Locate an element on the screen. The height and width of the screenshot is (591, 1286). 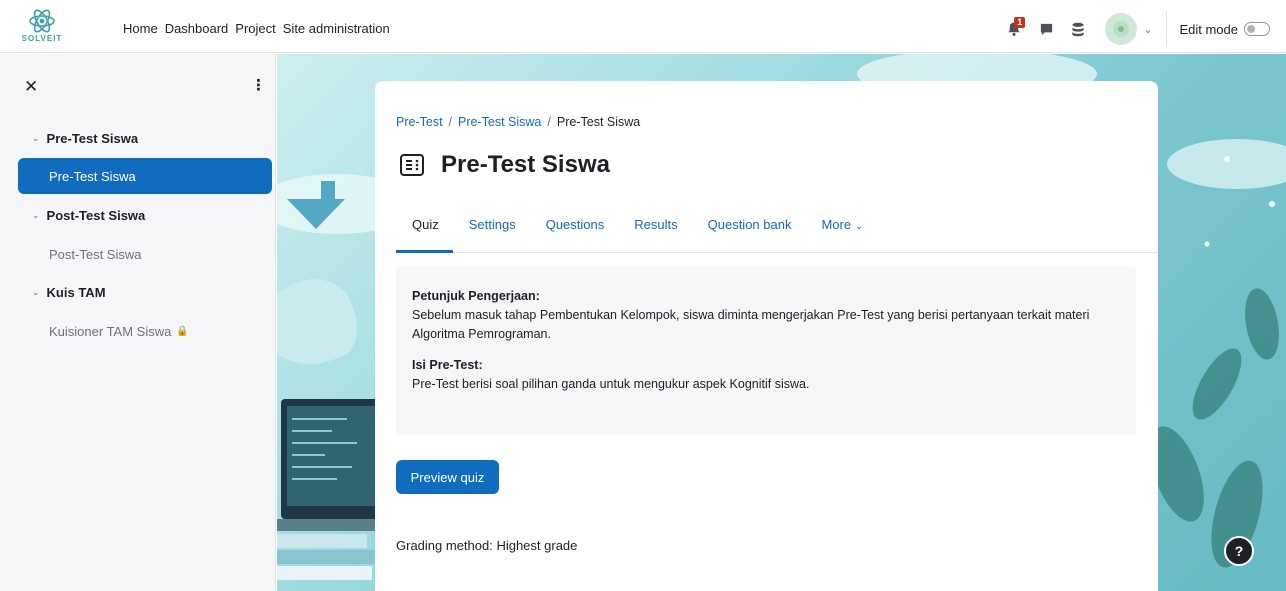
kebab-icon: ⋮ is located at coordinates (258, 85).